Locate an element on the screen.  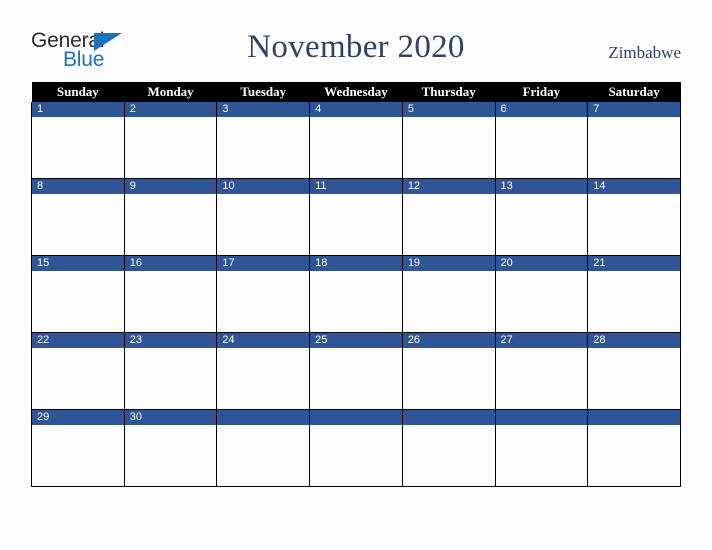
weekday-header-friday: Friday is located at coordinates (541, 92).